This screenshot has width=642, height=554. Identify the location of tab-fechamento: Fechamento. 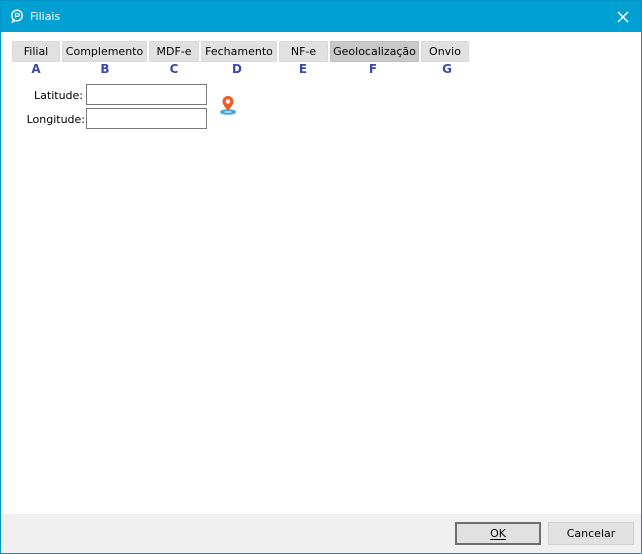
(239, 51).